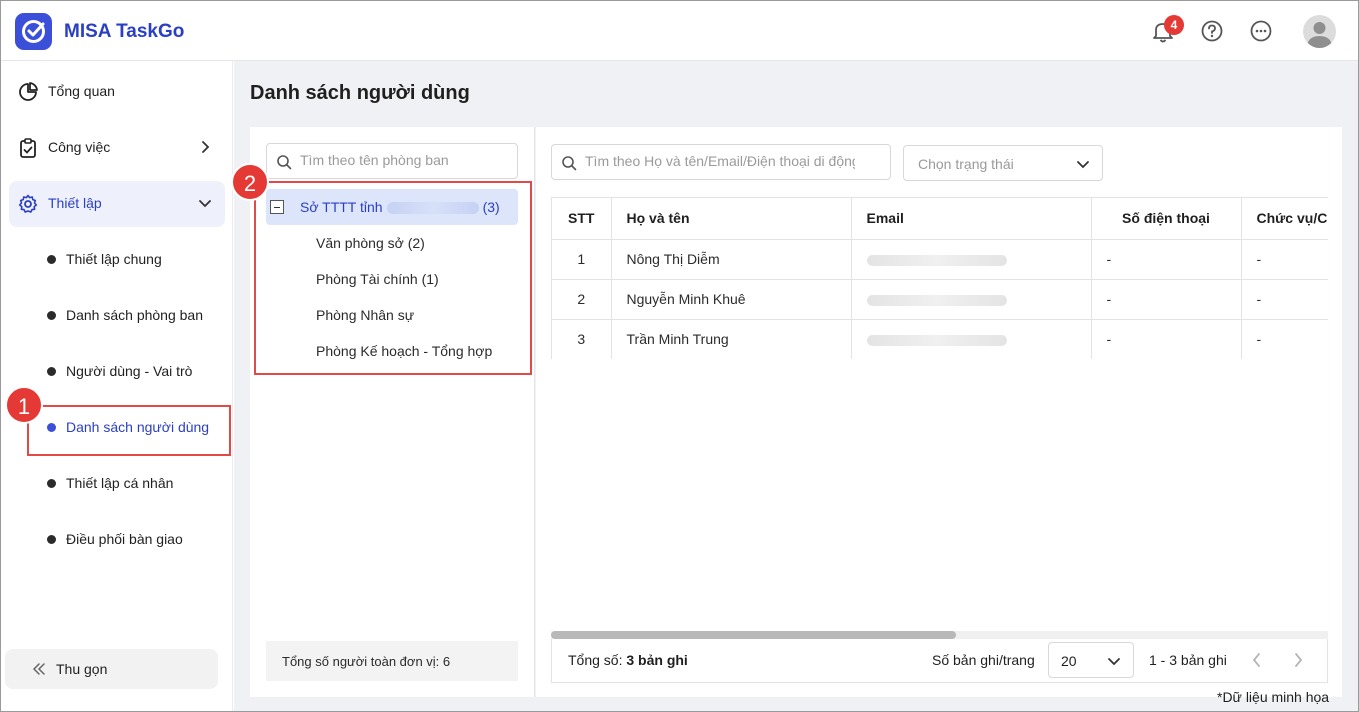  I want to click on table-row: 3 Trần Minh Trung - -, so click(940, 339).